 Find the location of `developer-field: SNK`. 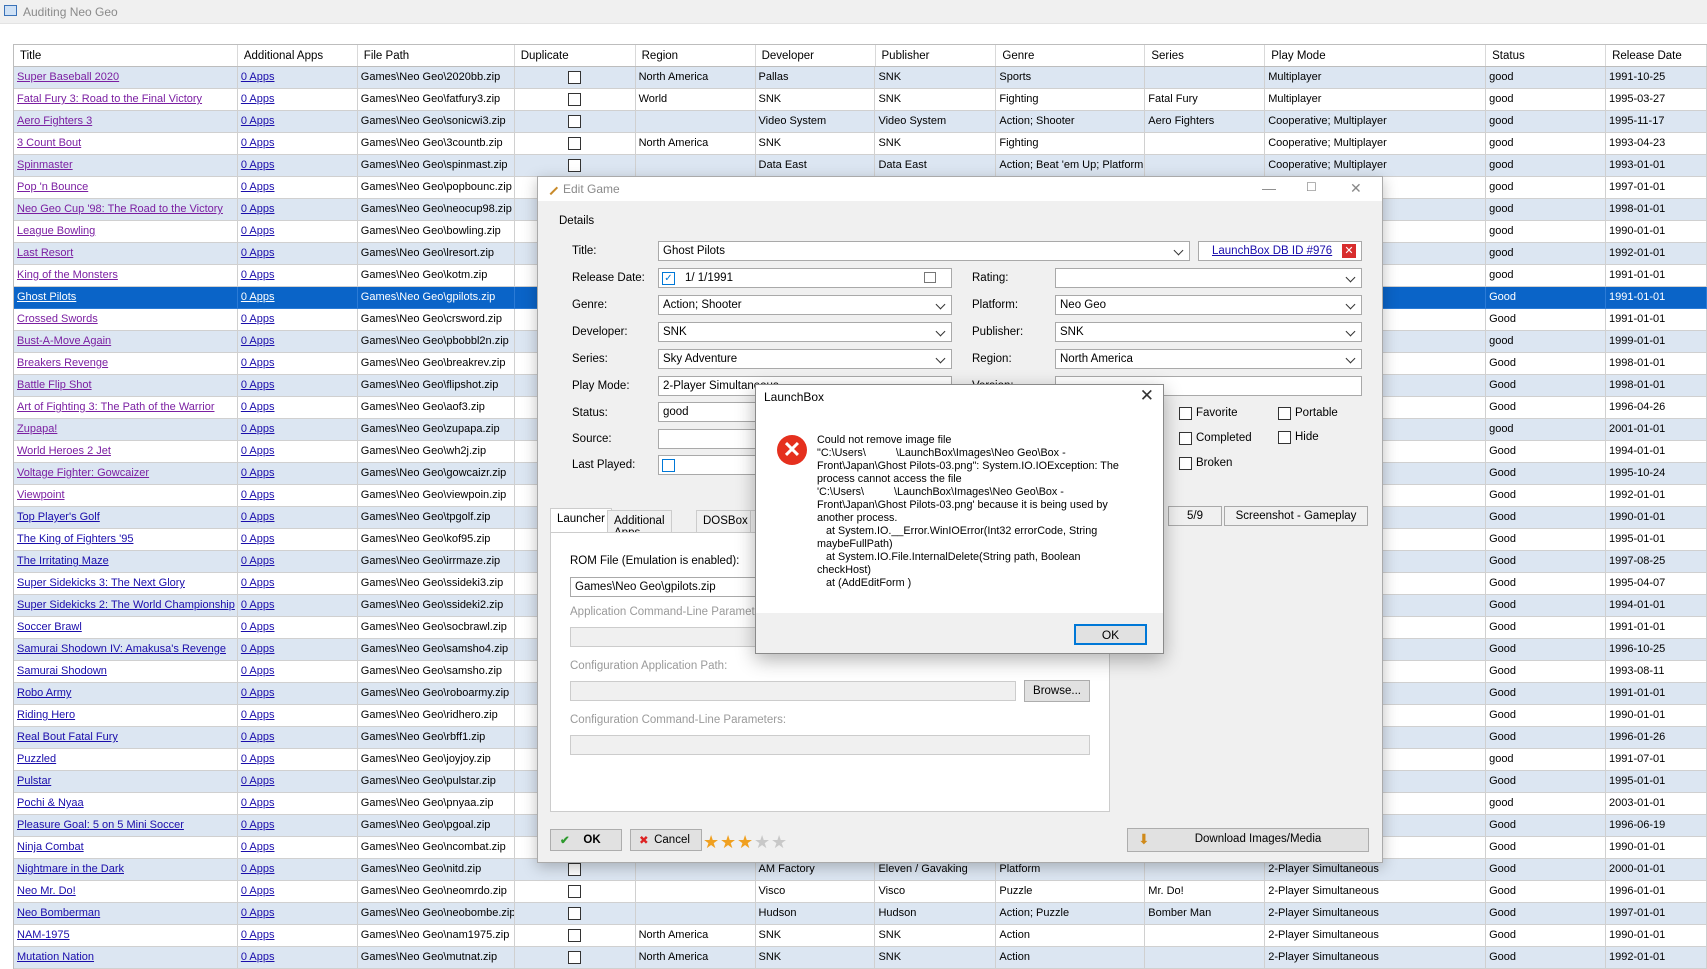

developer-field: SNK is located at coordinates (805, 332).